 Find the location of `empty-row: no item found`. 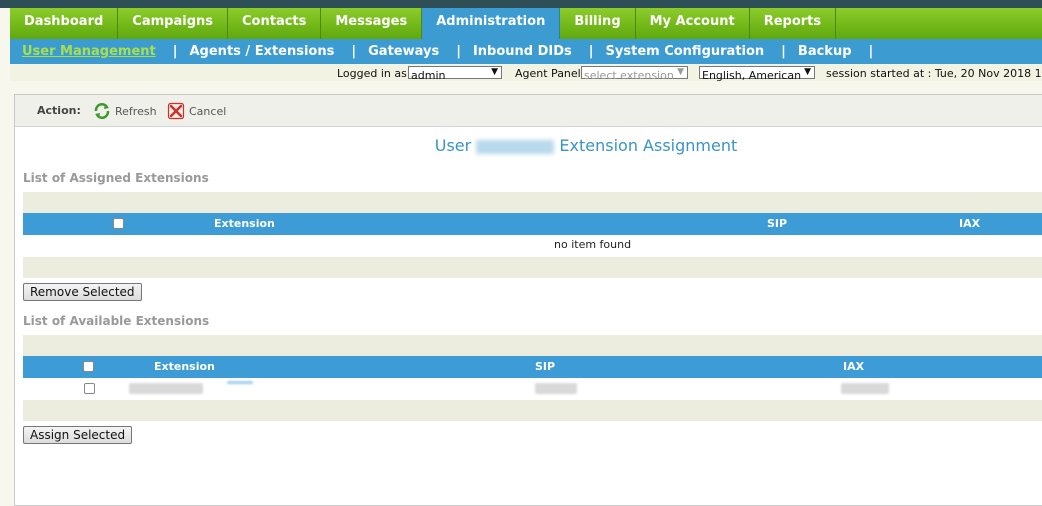

empty-row: no item found is located at coordinates (532, 246).